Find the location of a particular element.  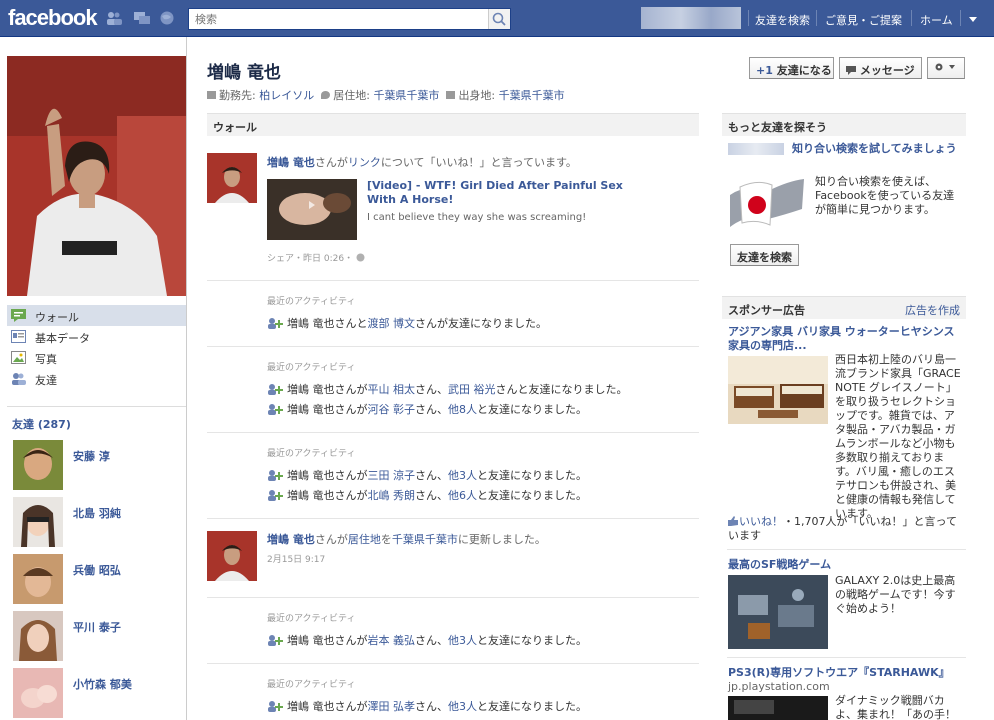

nav-photos: 写真 is located at coordinates (96, 357).